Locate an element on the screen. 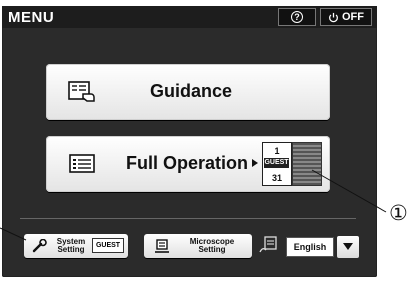  help-button: ? is located at coordinates (297, 17).